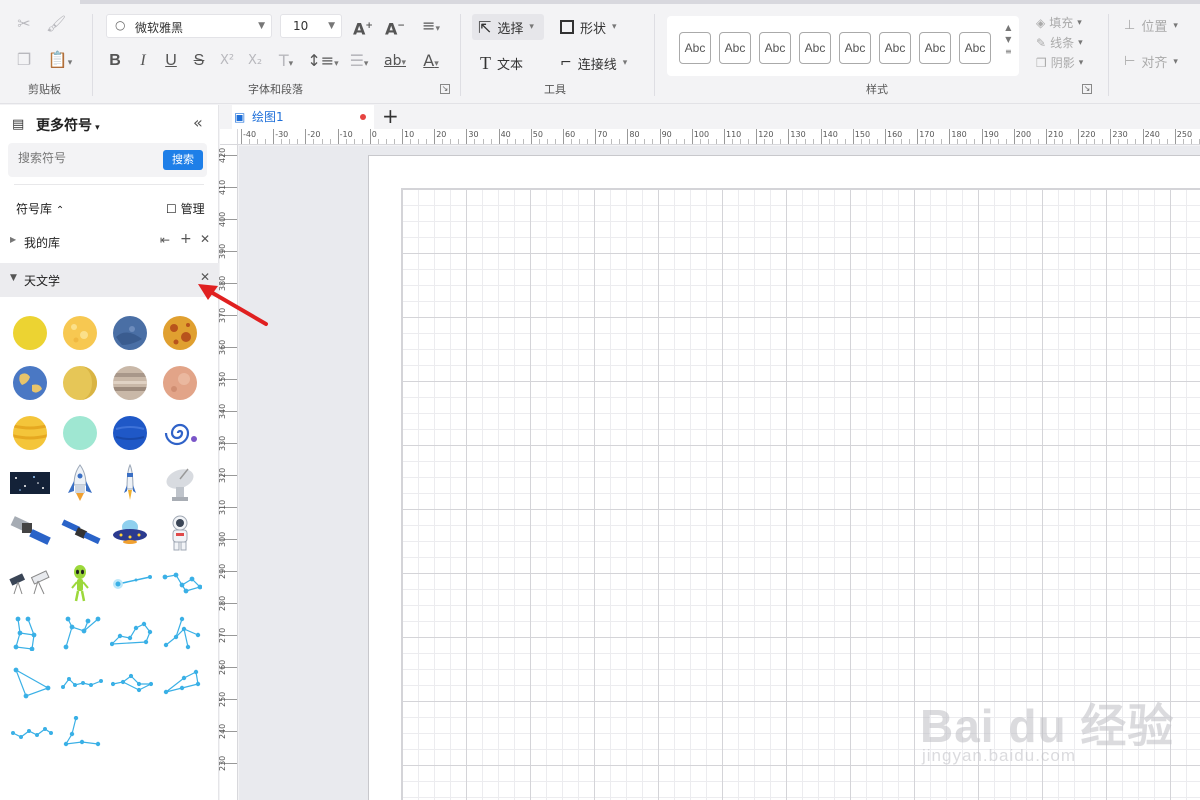 This screenshot has height=800, width=1200. I want to click on strikethrough-icon: S, so click(199, 61).